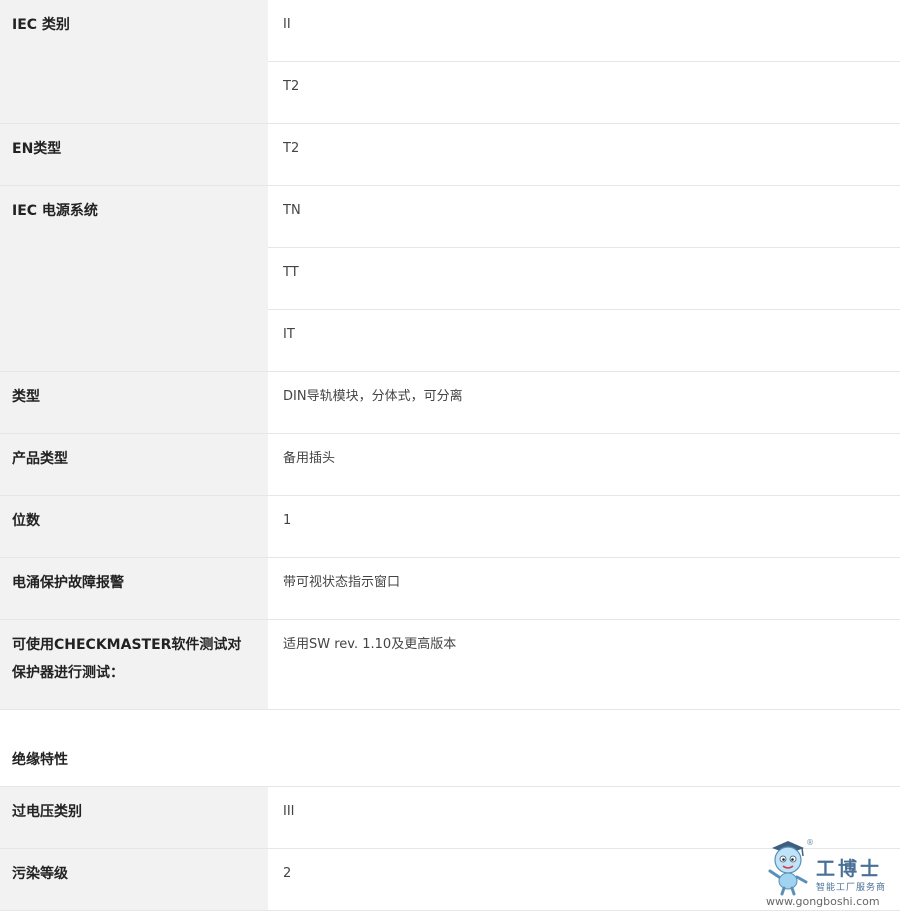 The height and width of the screenshot is (921, 900). I want to click on table-row: EN类型 T2, so click(450, 155).